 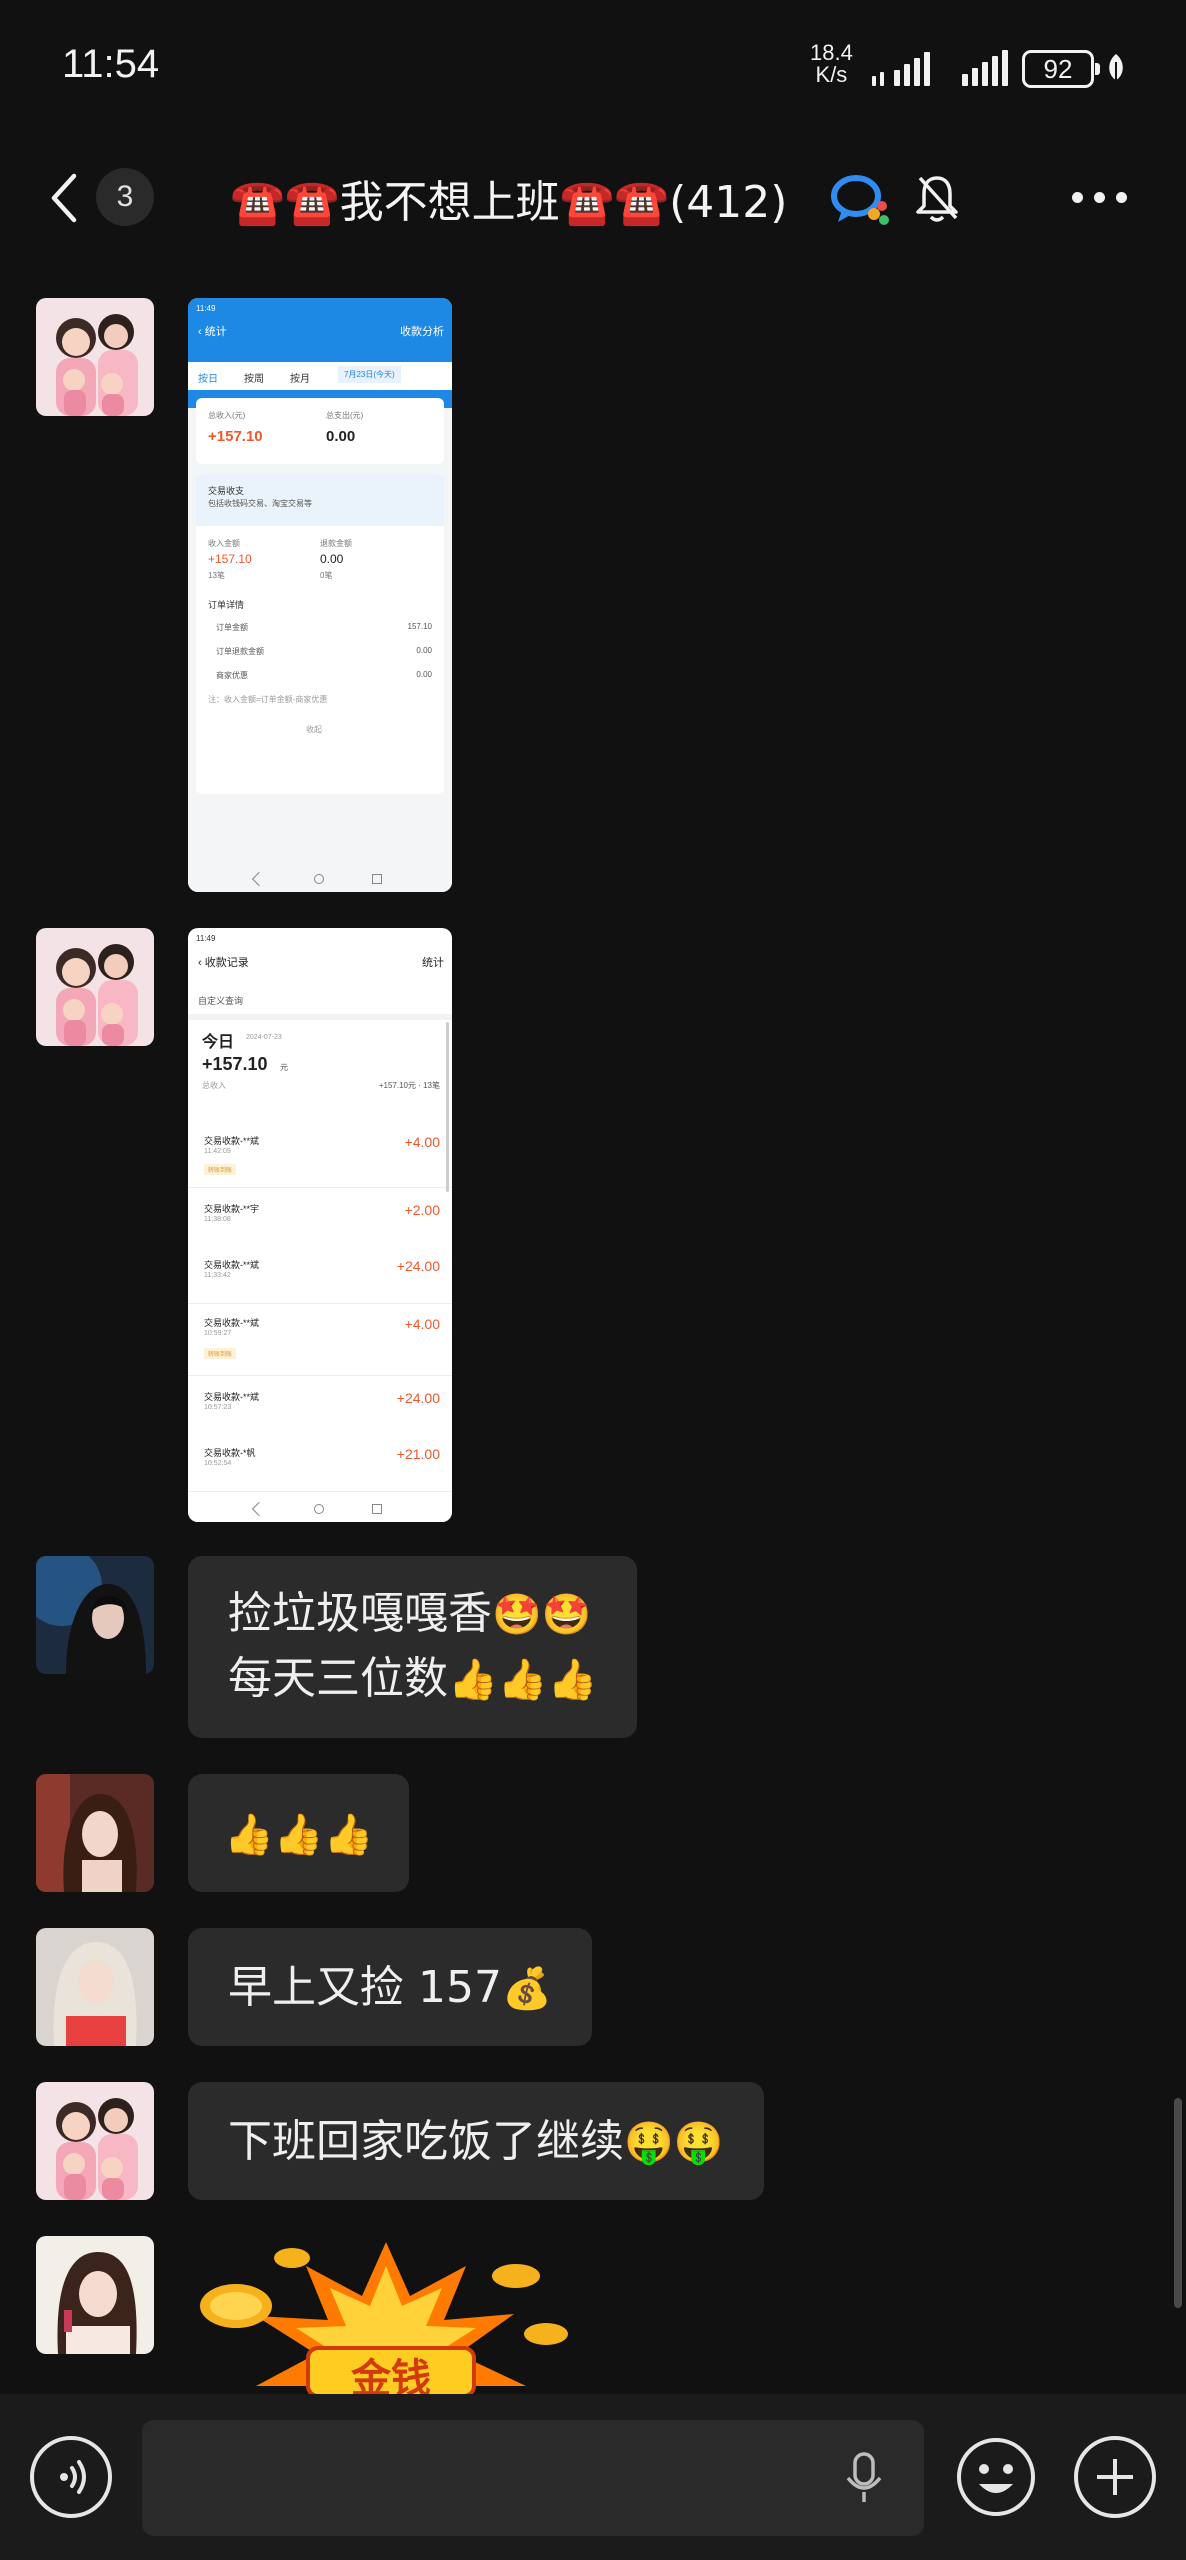 What do you see at coordinates (284, 1067) in the screenshot?
I see `today-total-unit: 元` at bounding box center [284, 1067].